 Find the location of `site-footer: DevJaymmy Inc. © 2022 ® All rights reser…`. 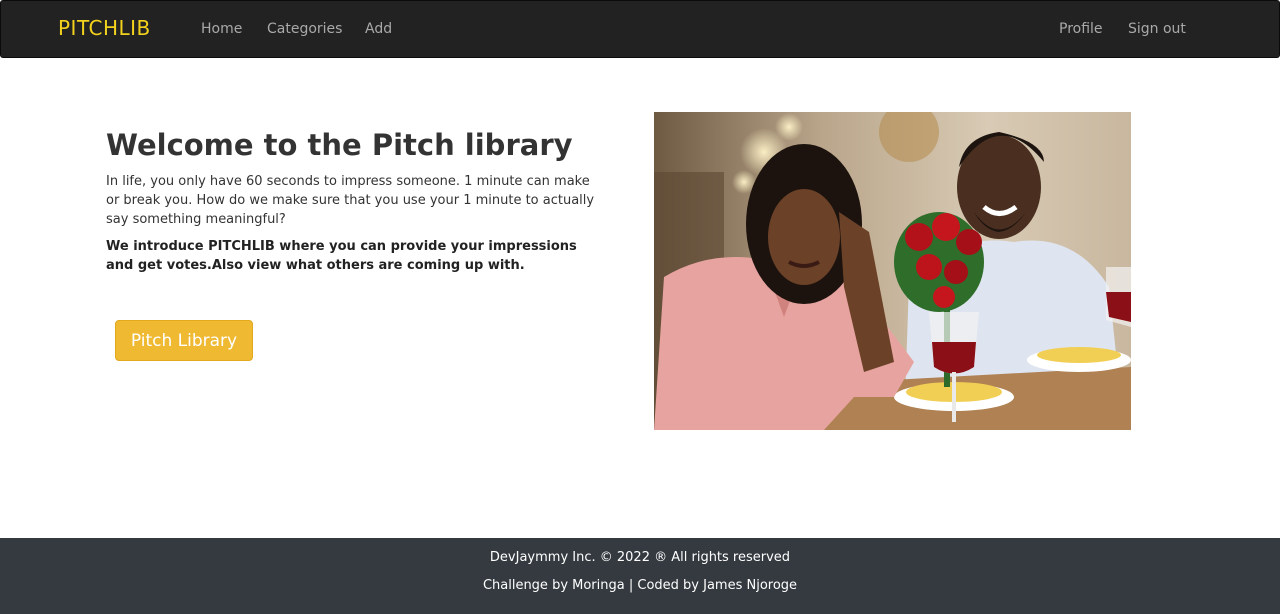

site-footer: DevJaymmy Inc. © 2022 ® All rights reser… is located at coordinates (640, 576).